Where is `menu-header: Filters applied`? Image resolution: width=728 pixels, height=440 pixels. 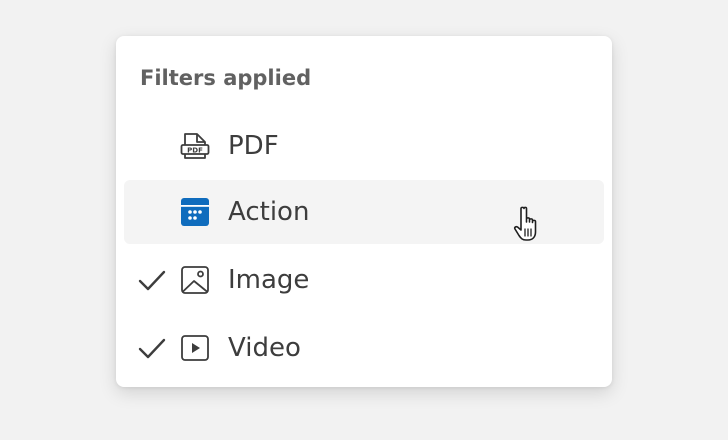 menu-header: Filters applied is located at coordinates (226, 78).